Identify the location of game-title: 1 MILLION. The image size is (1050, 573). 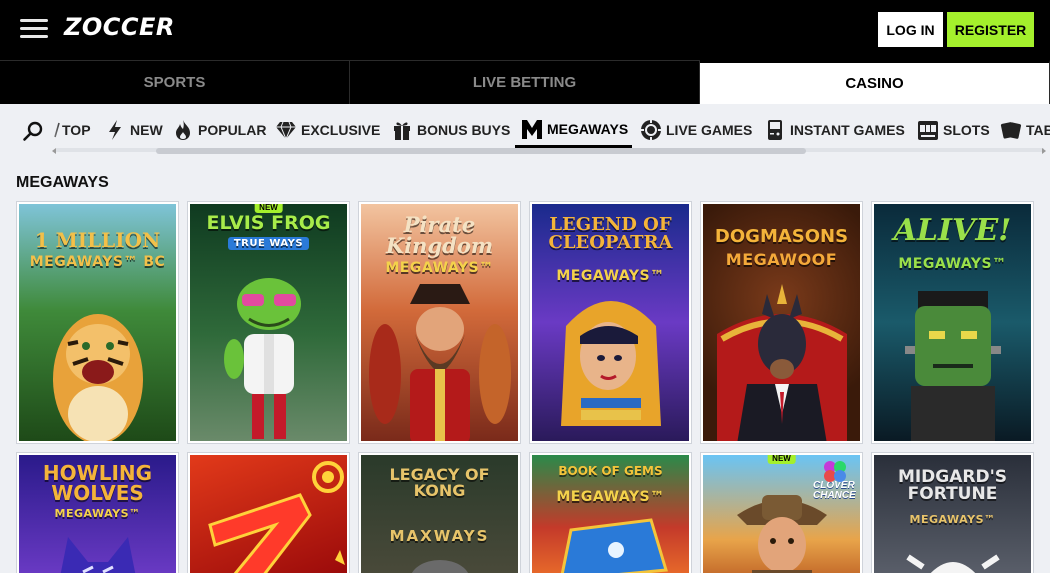
(97, 240).